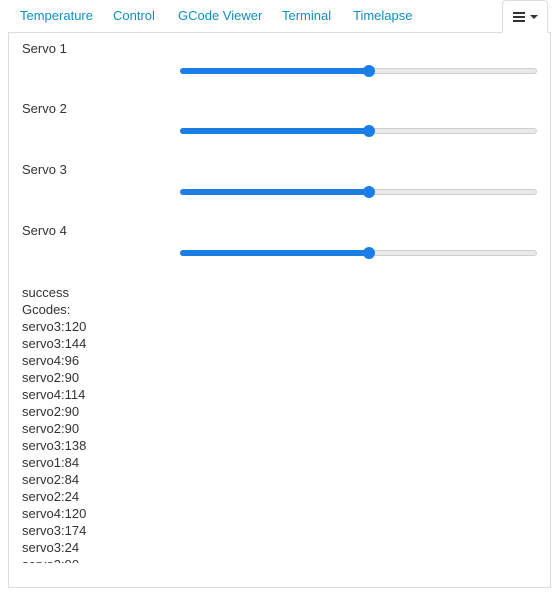 Image resolution: width=557 pixels, height=605 pixels. Describe the element at coordinates (51, 547) in the screenshot. I see `log-line: servo3:24` at that location.